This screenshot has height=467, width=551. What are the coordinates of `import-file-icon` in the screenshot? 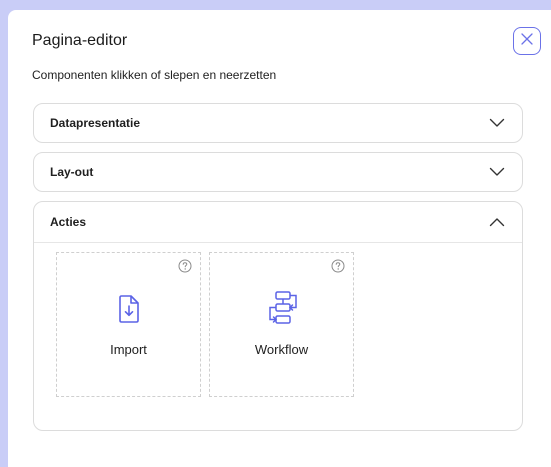 It's located at (129, 311).